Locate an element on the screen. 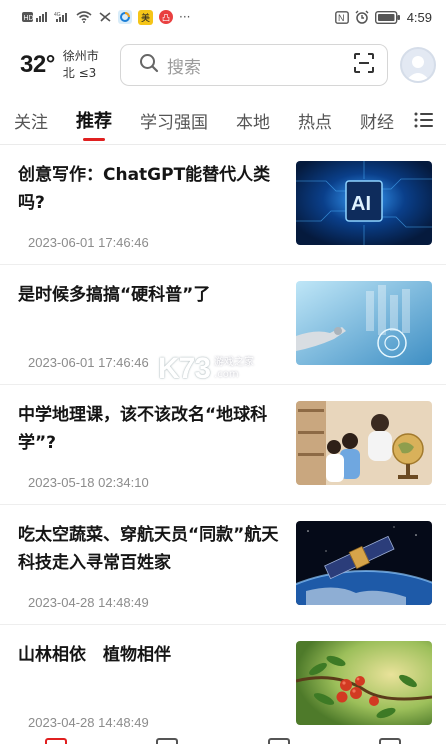  bottom-nav is located at coordinates (223, 738).